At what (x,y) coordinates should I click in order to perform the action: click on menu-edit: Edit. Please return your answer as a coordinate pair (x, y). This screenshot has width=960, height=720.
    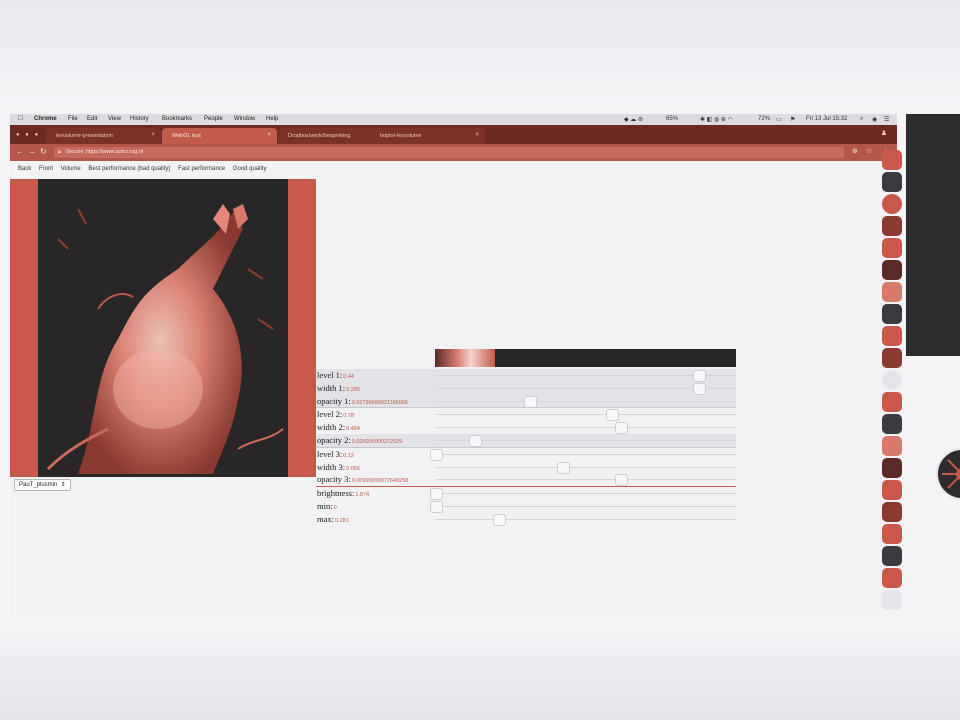
    Looking at the image, I should click on (92, 119).